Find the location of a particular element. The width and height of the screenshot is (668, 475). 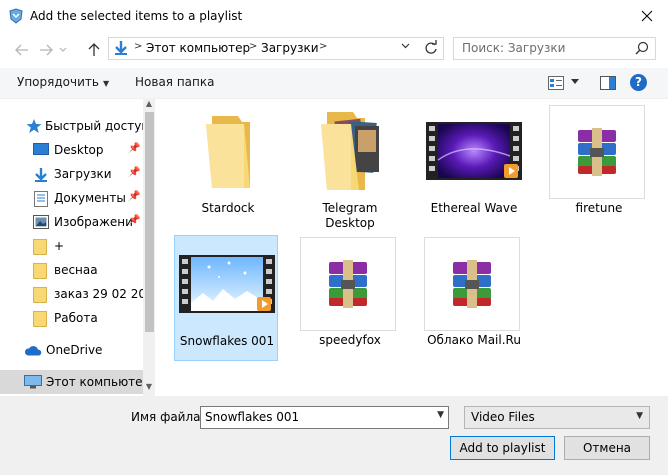

nav-label: заказ 29 02 2016 is located at coordinates (104, 294).